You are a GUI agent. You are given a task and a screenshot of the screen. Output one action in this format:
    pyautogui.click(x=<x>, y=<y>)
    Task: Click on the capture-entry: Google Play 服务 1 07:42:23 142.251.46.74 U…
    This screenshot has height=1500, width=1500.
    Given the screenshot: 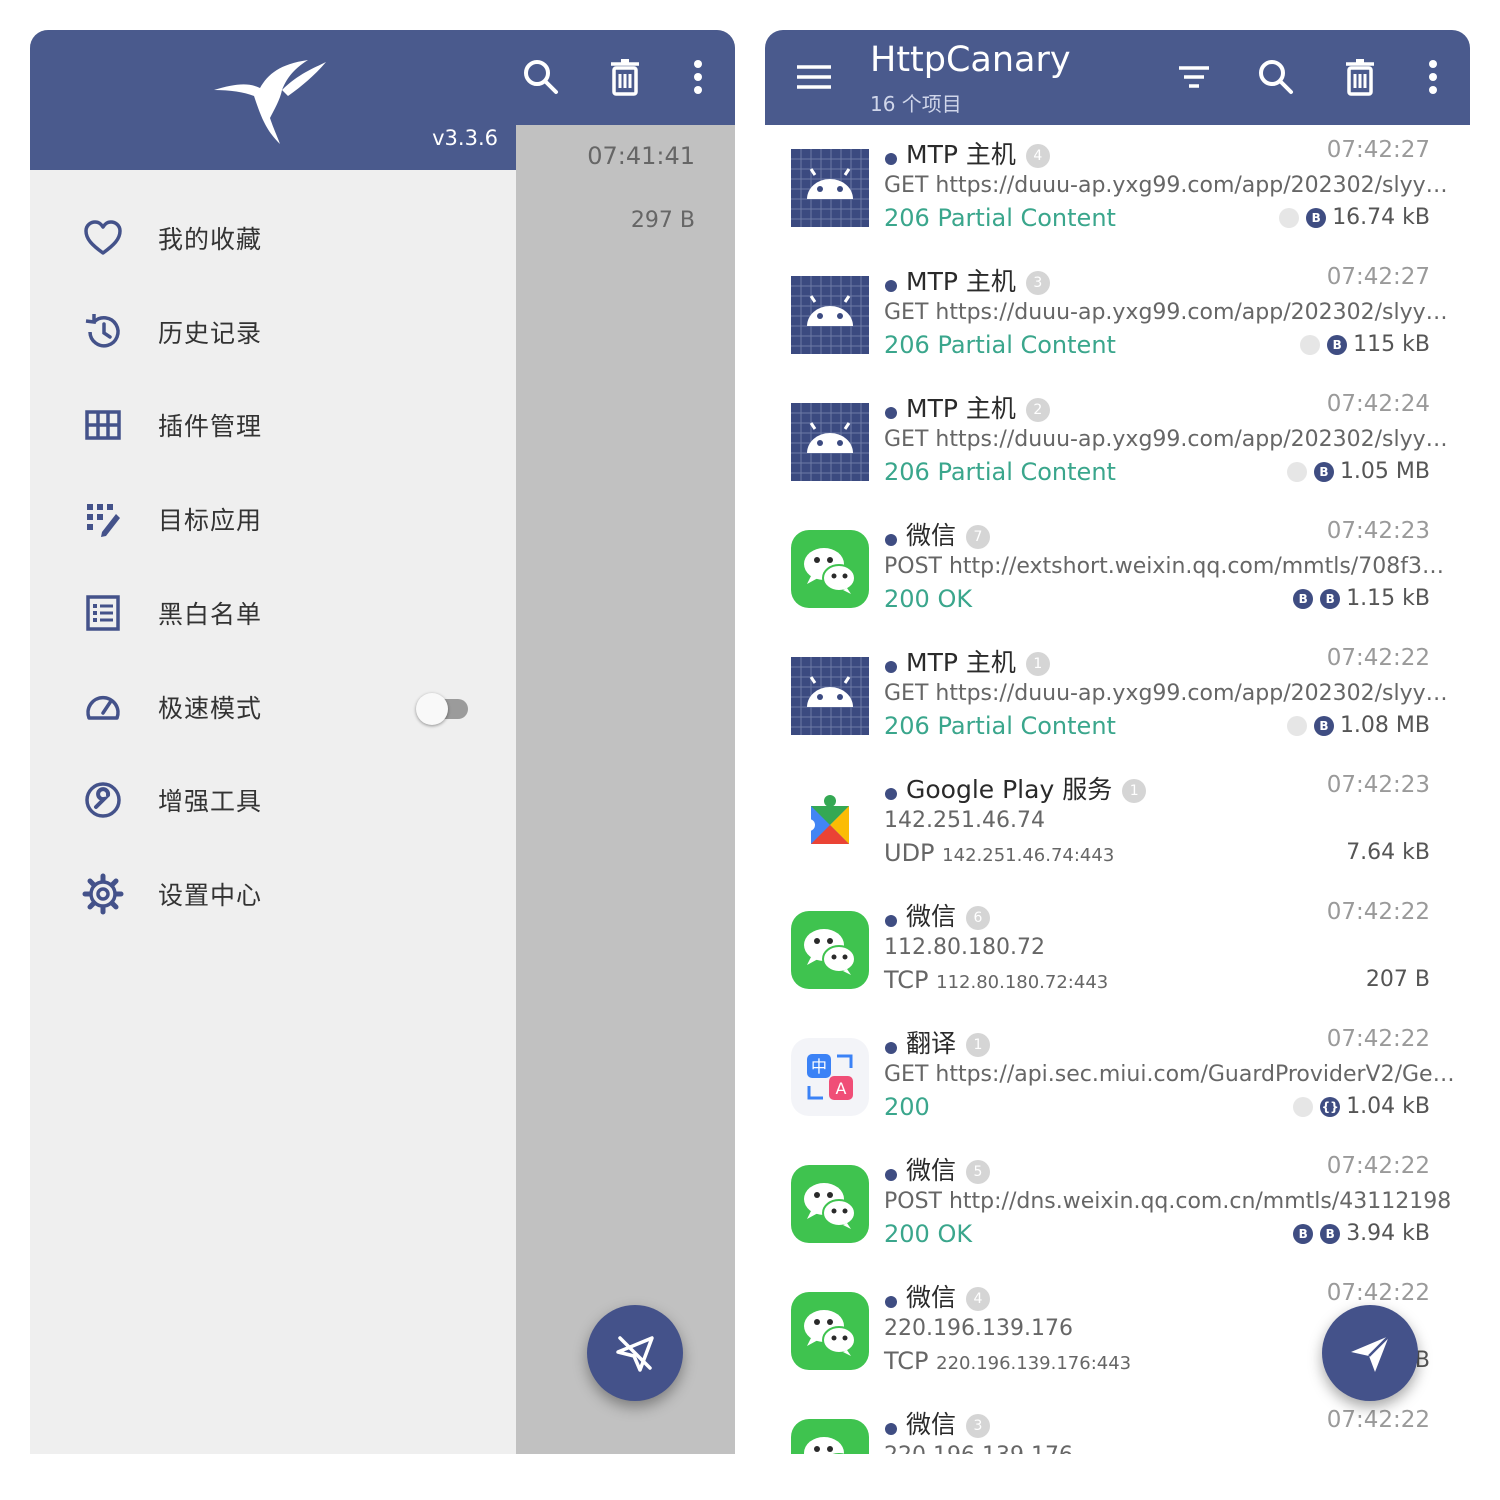 What is the action you would take?
    pyautogui.click(x=1117, y=823)
    